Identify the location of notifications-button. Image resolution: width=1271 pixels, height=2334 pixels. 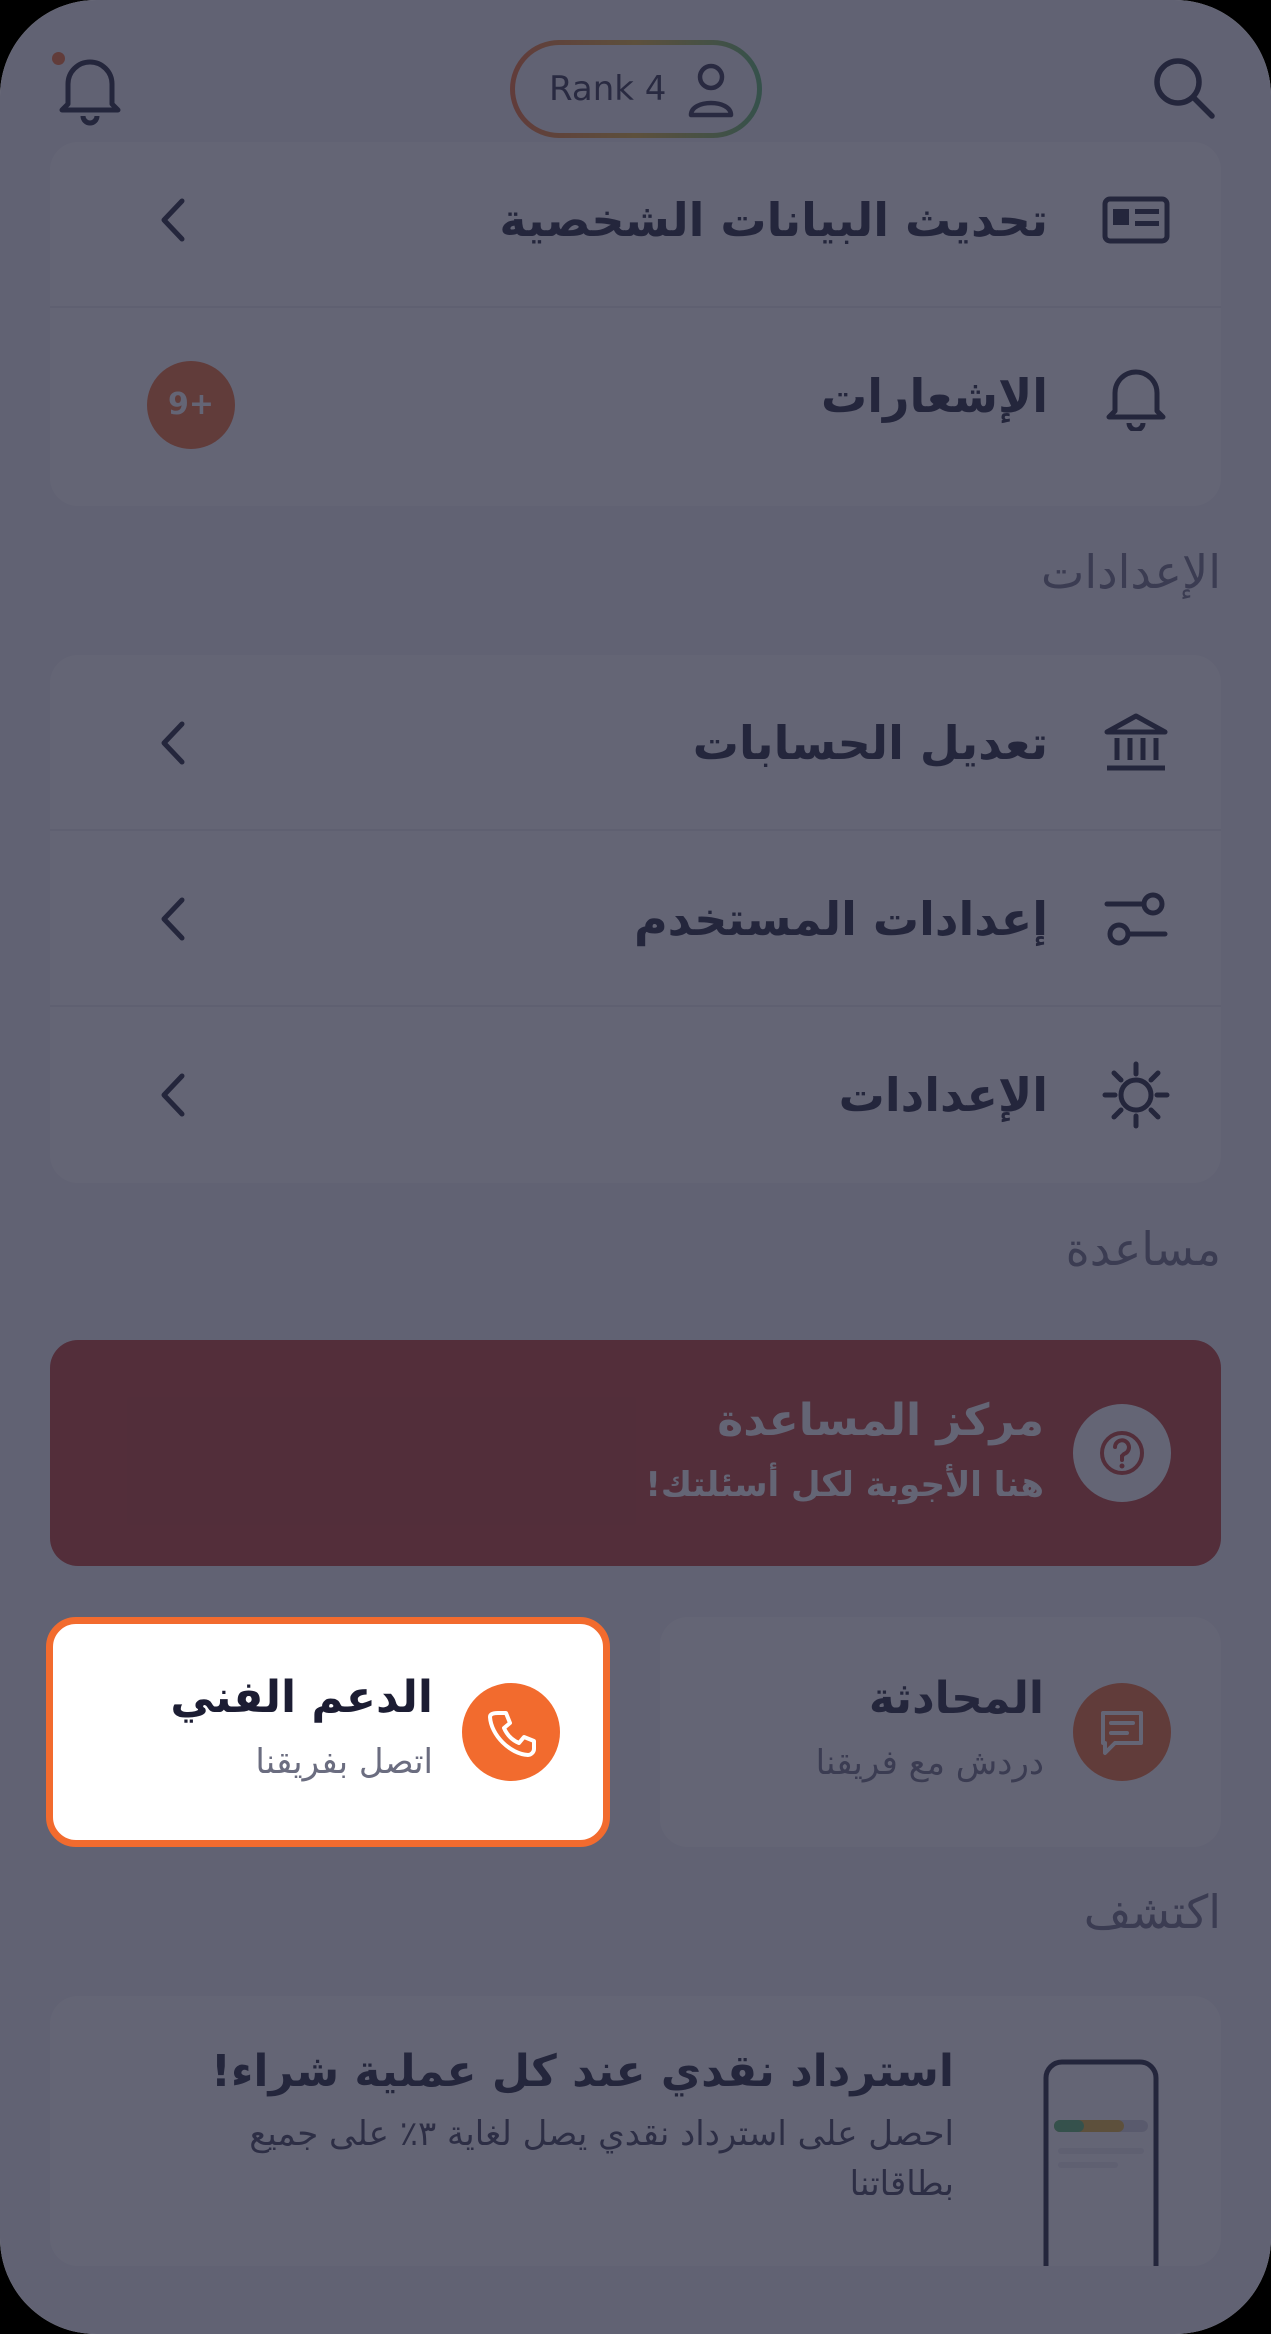
(90, 88).